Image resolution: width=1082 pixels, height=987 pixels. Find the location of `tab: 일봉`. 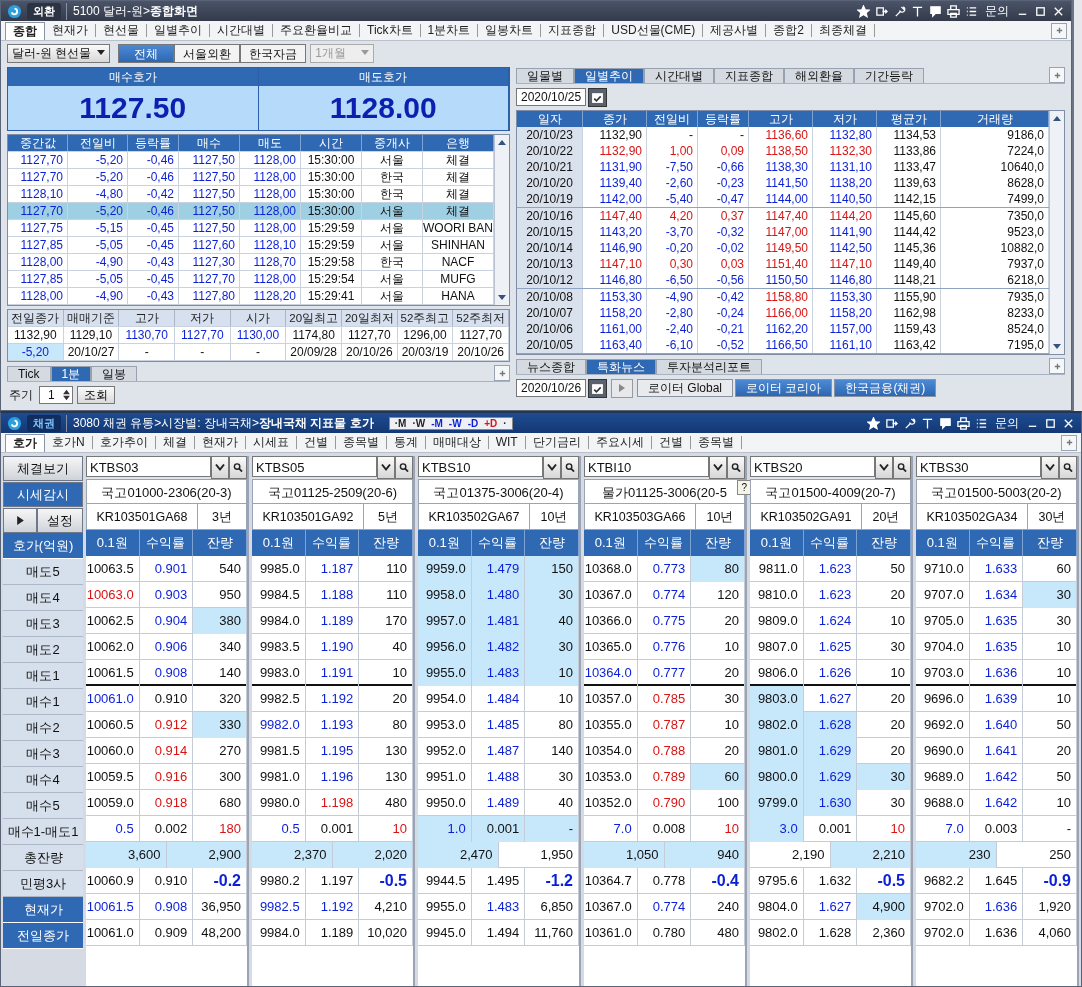

tab: 일봉 is located at coordinates (114, 373).